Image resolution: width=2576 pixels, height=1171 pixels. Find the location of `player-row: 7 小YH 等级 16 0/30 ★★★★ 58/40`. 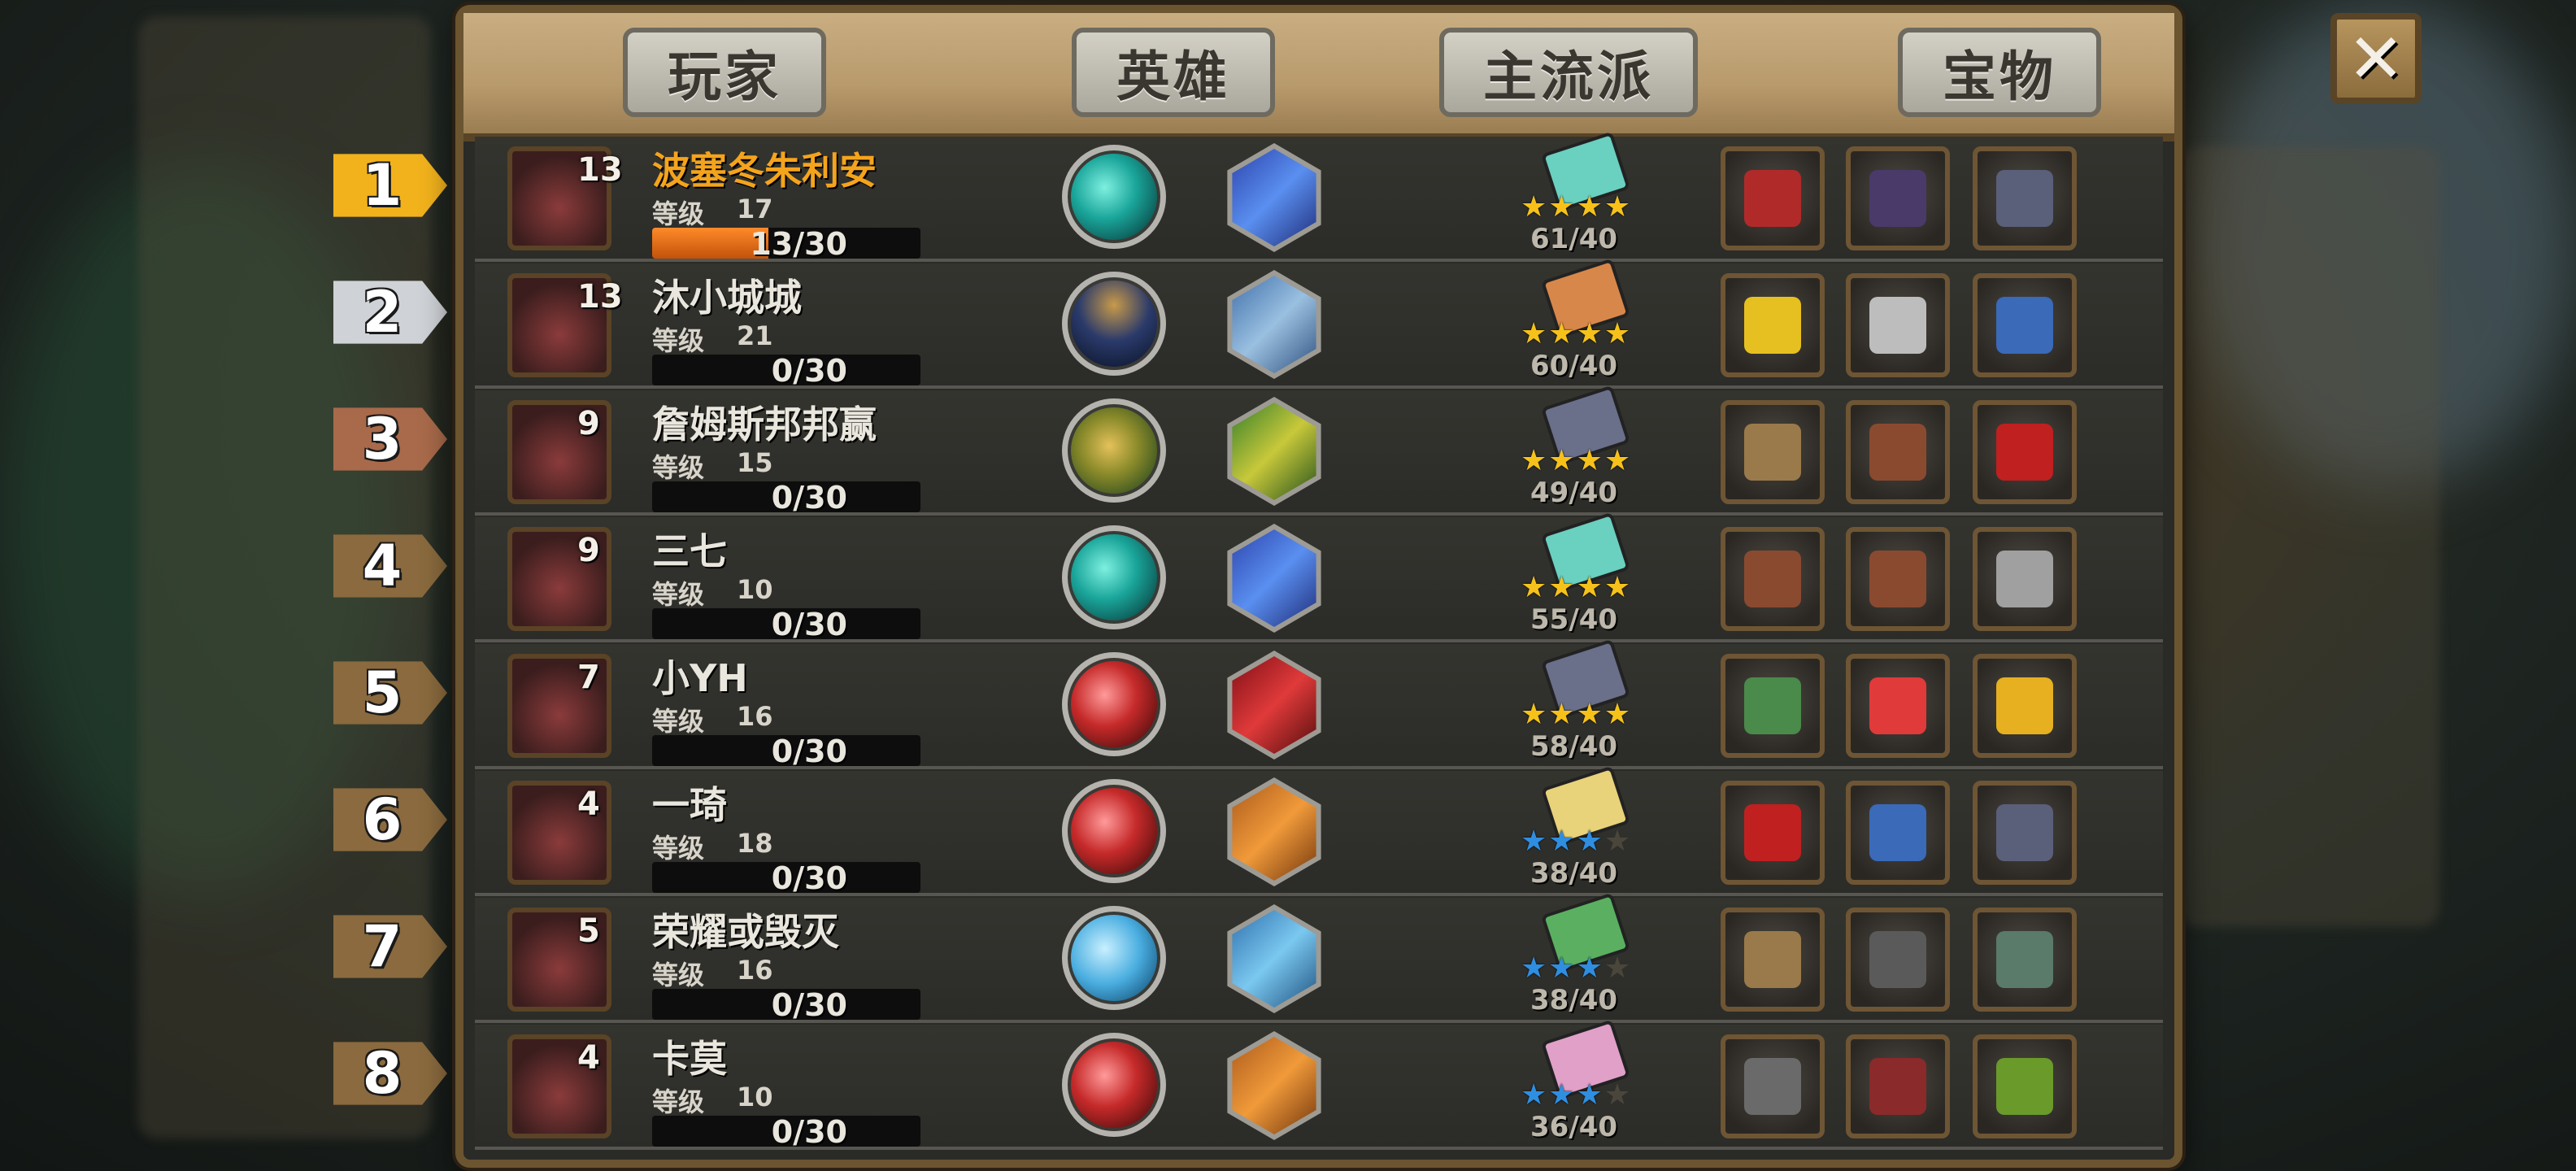

player-row: 7 小YH 等级 16 0/30 ★★★★ 58/40 is located at coordinates (1319, 703).